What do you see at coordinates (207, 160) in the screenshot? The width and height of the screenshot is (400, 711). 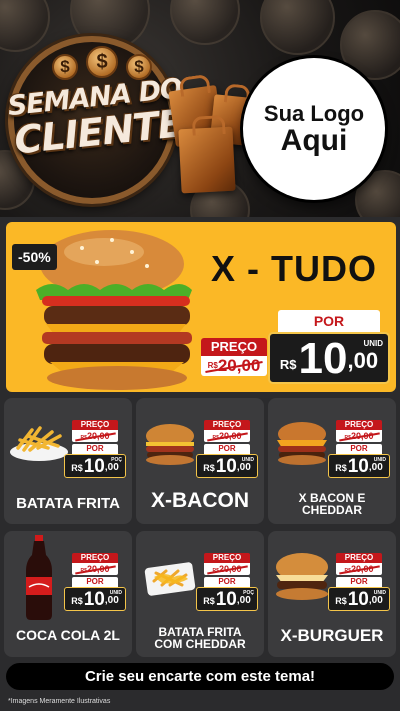 I see `shopping-bag-icon` at bounding box center [207, 160].